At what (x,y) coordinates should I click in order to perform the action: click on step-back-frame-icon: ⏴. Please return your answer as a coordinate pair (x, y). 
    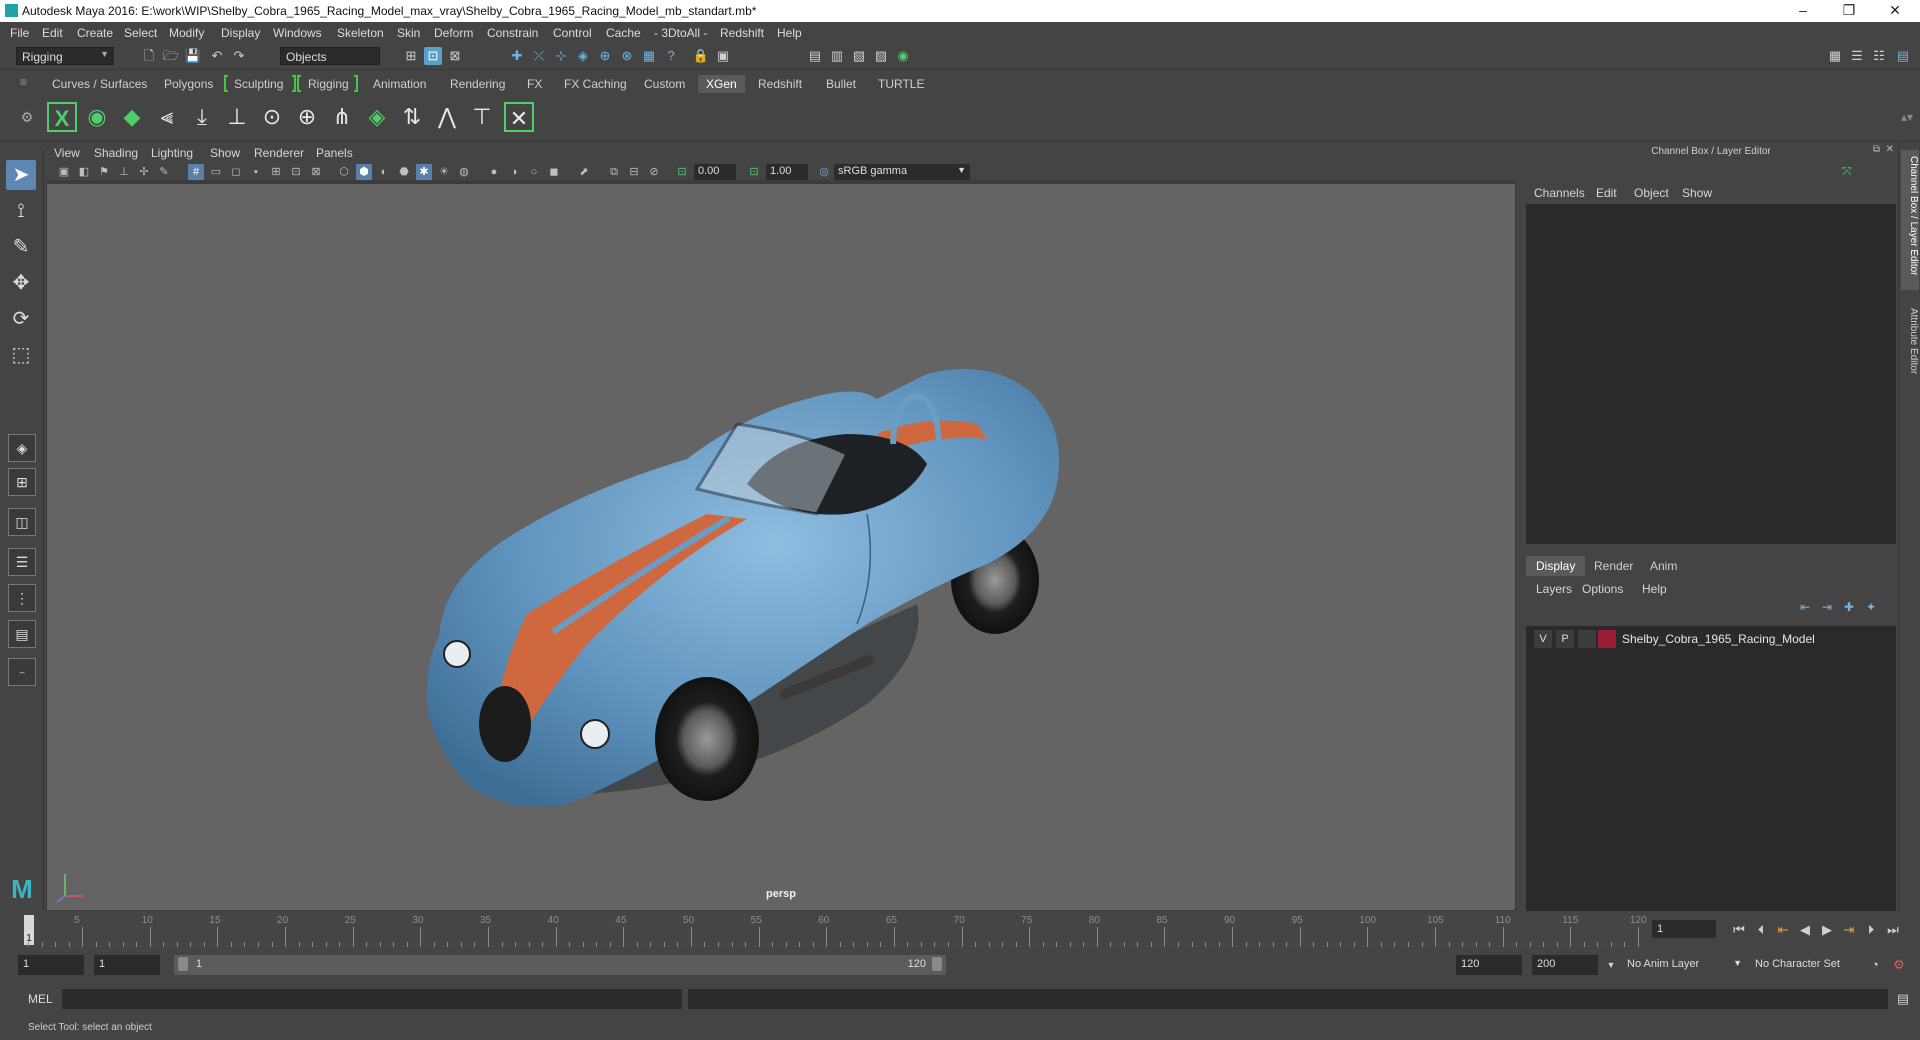
    Looking at the image, I should click on (1761, 930).